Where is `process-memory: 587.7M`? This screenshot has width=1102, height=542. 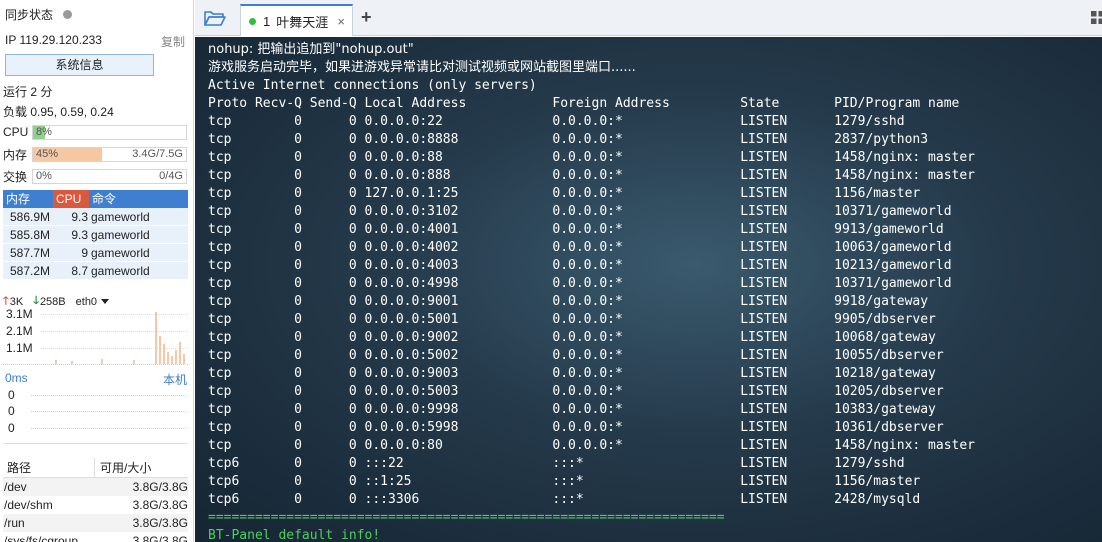
process-memory: 587.7M is located at coordinates (29, 253).